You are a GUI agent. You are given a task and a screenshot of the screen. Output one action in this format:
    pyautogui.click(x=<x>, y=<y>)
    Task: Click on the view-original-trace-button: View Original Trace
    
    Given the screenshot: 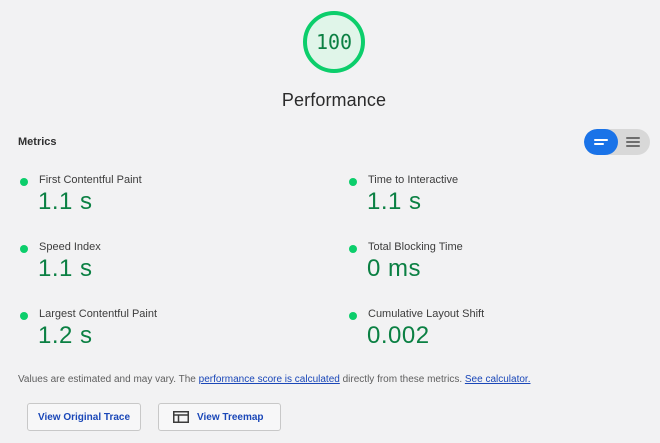 What is the action you would take?
    pyautogui.click(x=84, y=417)
    